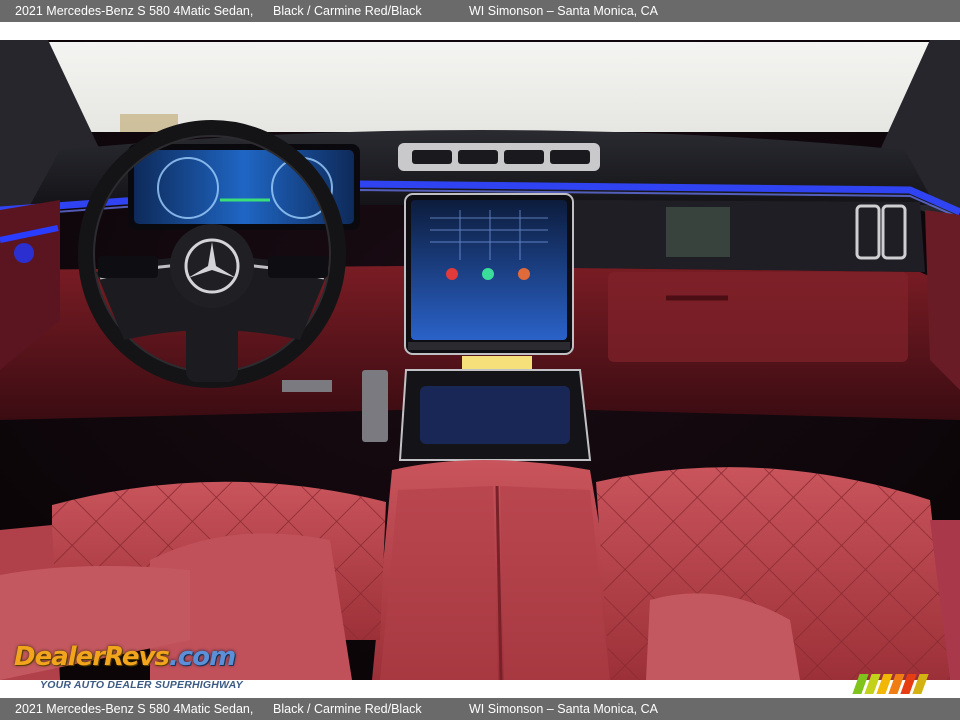 This screenshot has width=960, height=720. I want to click on dealerrevs-logo: DealerRevs.com, so click(125, 657).